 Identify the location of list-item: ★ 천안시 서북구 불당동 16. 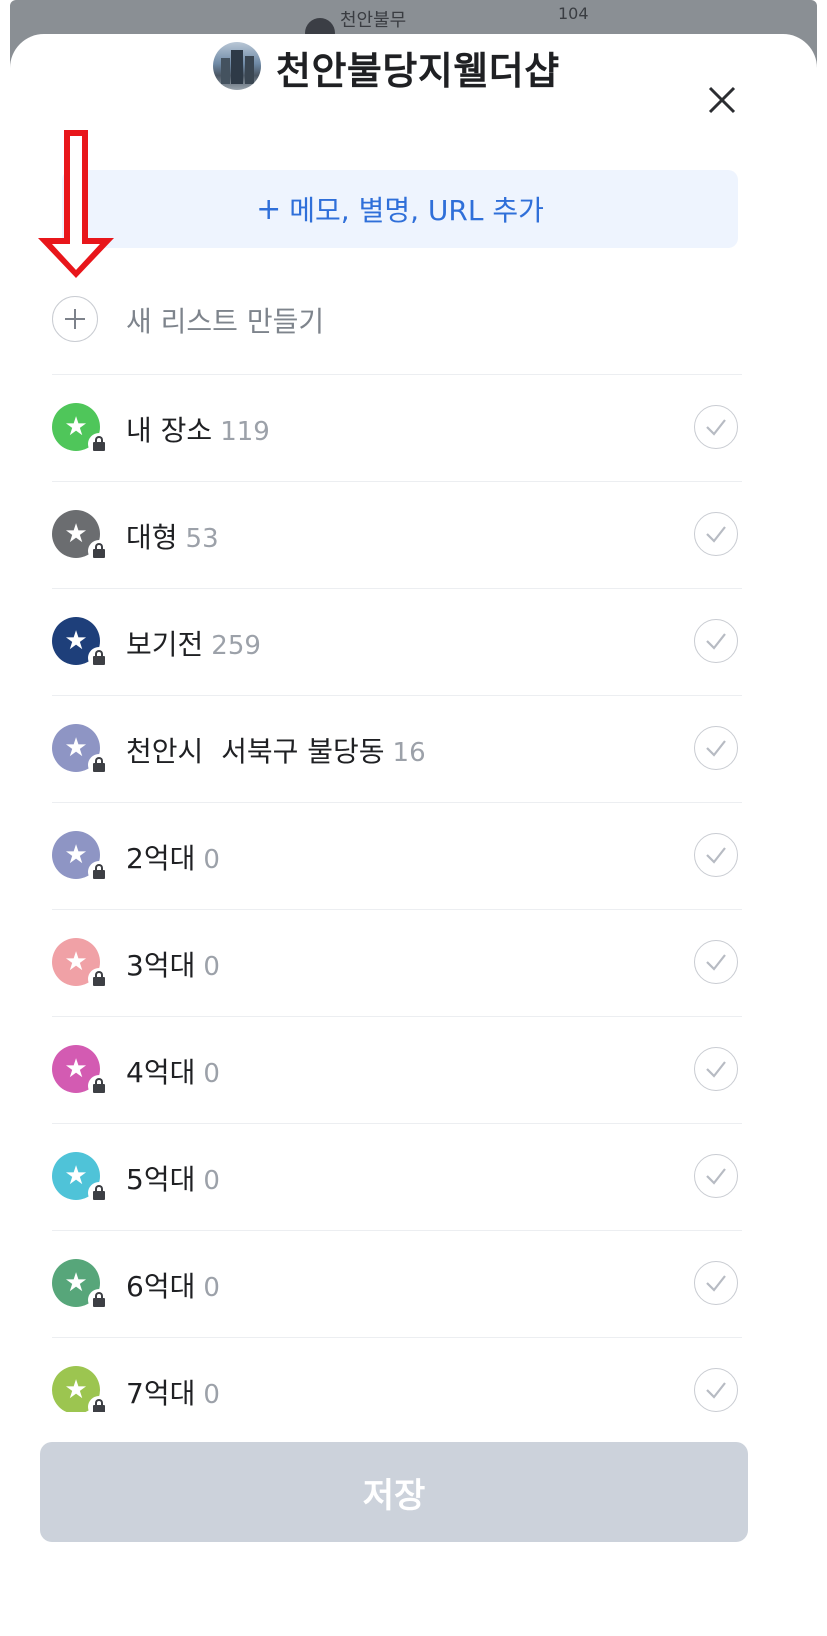
(397, 749).